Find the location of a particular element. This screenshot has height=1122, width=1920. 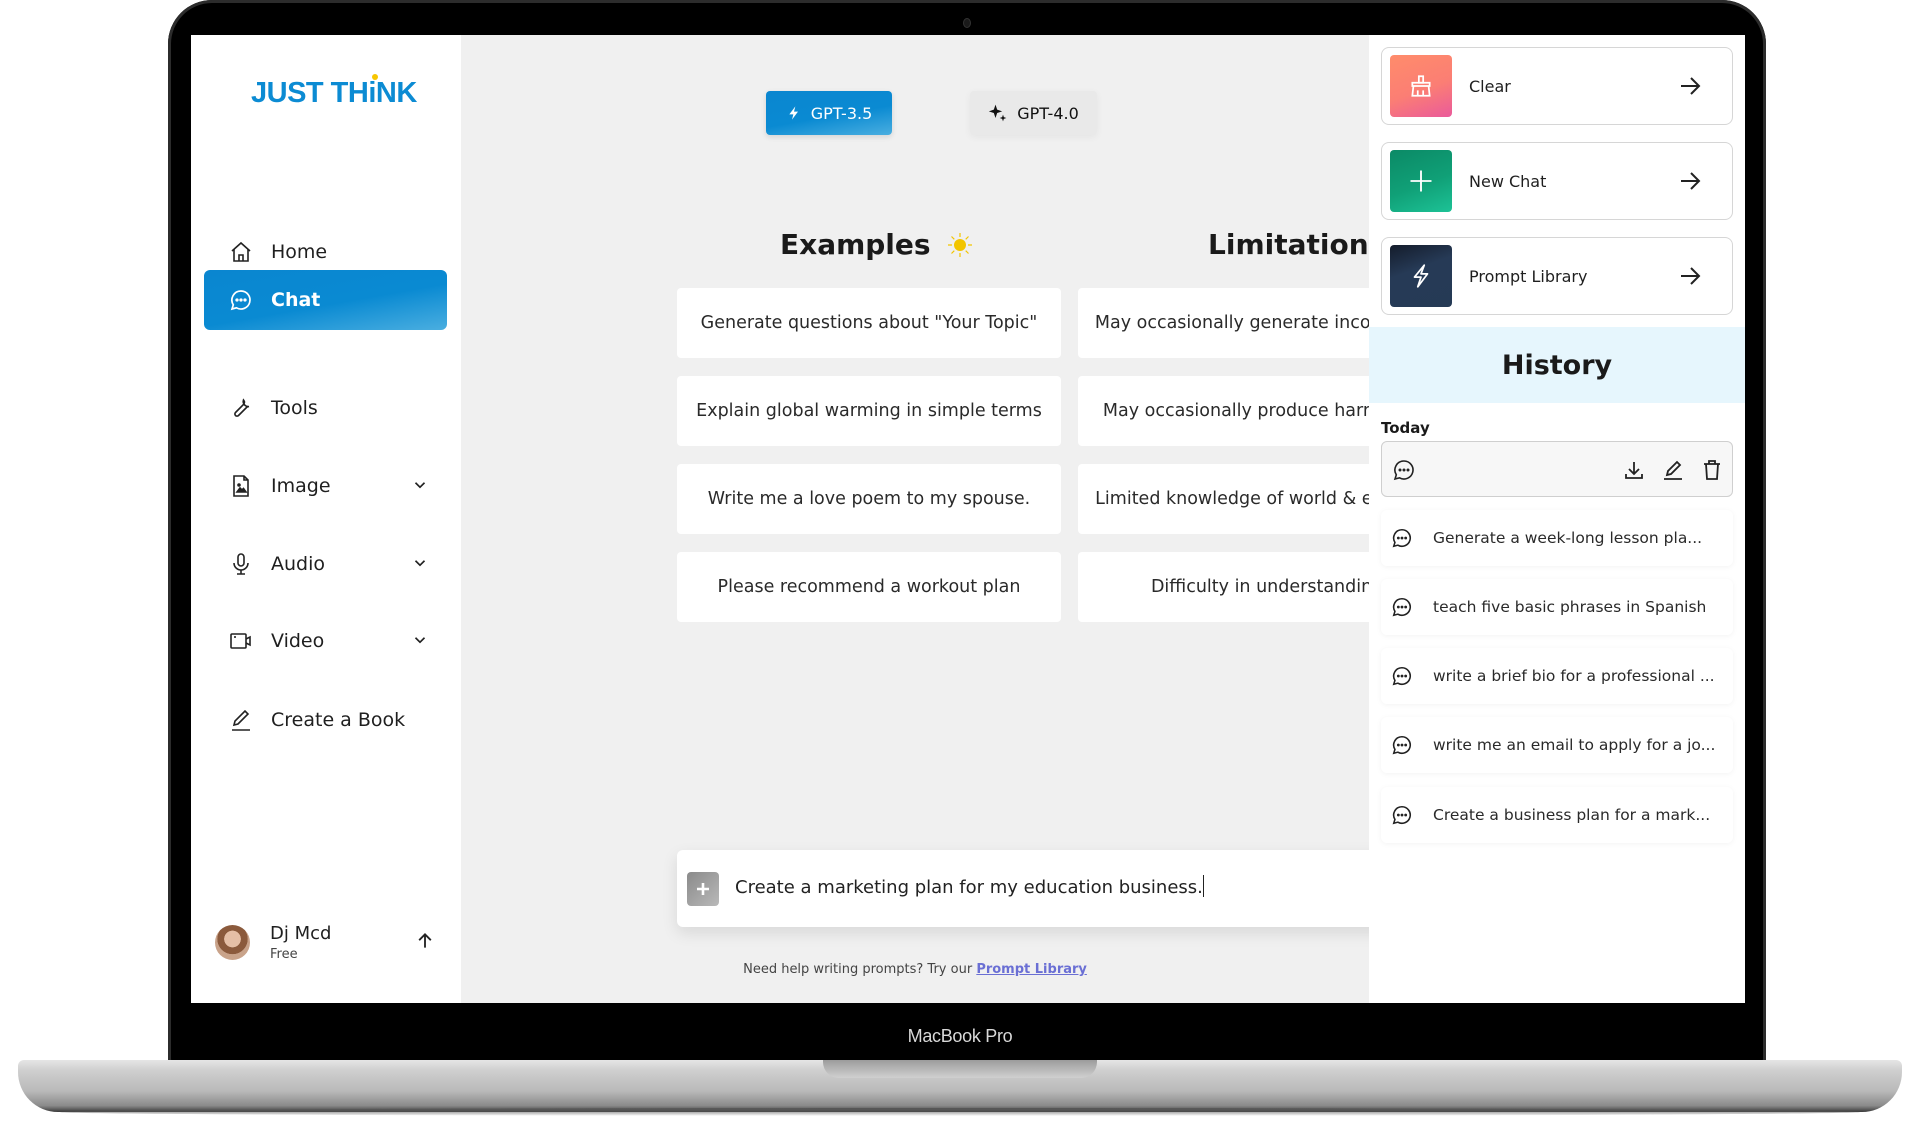

sidebar-item-label: Video is located at coordinates (298, 641).